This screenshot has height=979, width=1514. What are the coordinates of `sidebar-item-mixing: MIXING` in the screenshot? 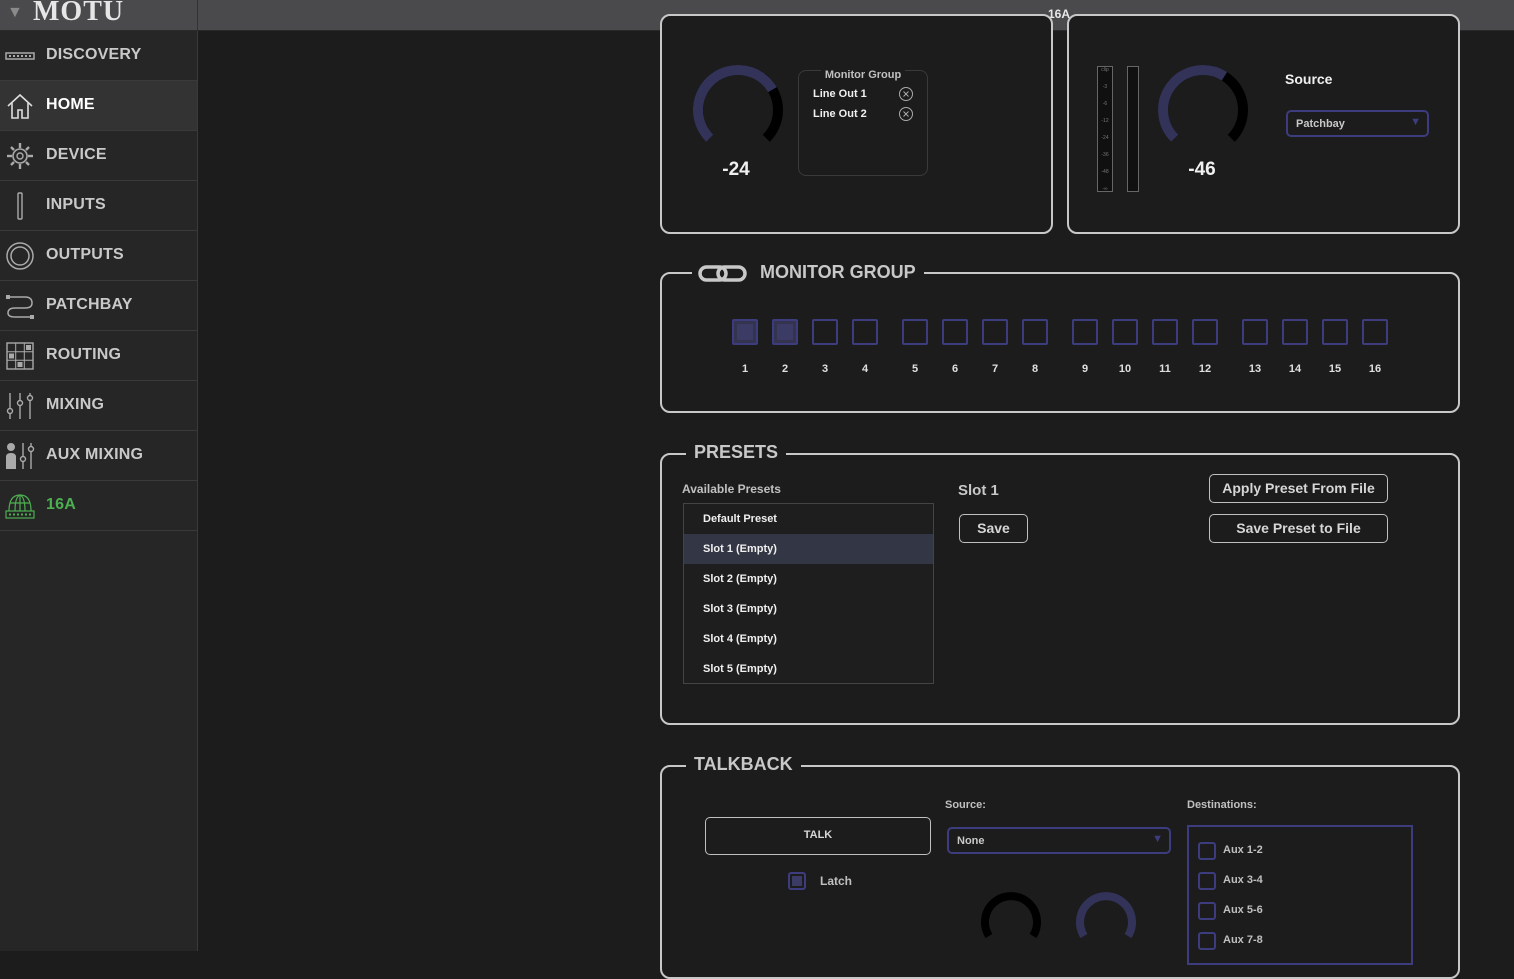 It's located at (98, 406).